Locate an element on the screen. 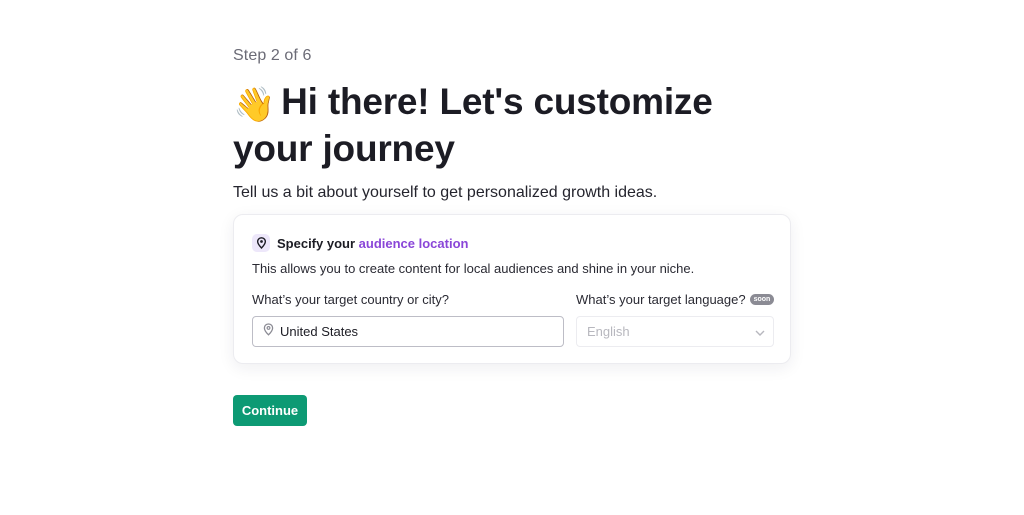  country-input: United States is located at coordinates (408, 331).